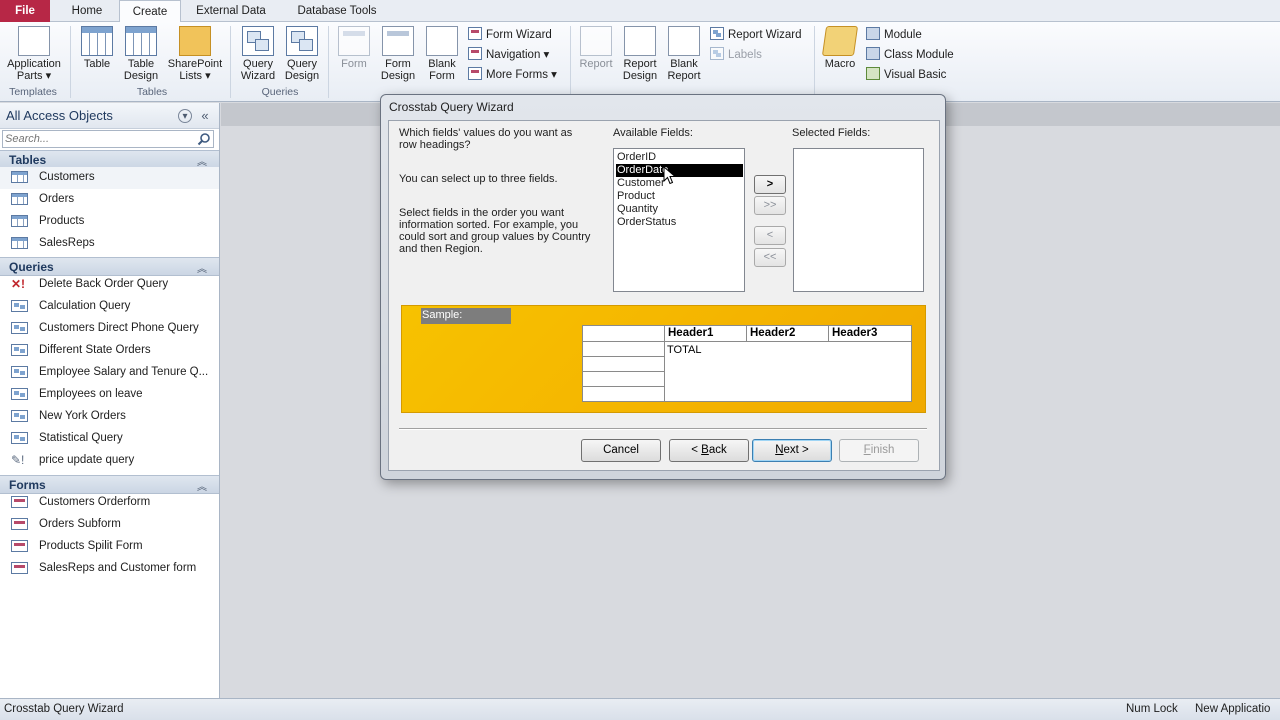 This screenshot has height=720, width=1280. Describe the element at coordinates (879, 450) in the screenshot. I see `finish-button: Finish` at that location.